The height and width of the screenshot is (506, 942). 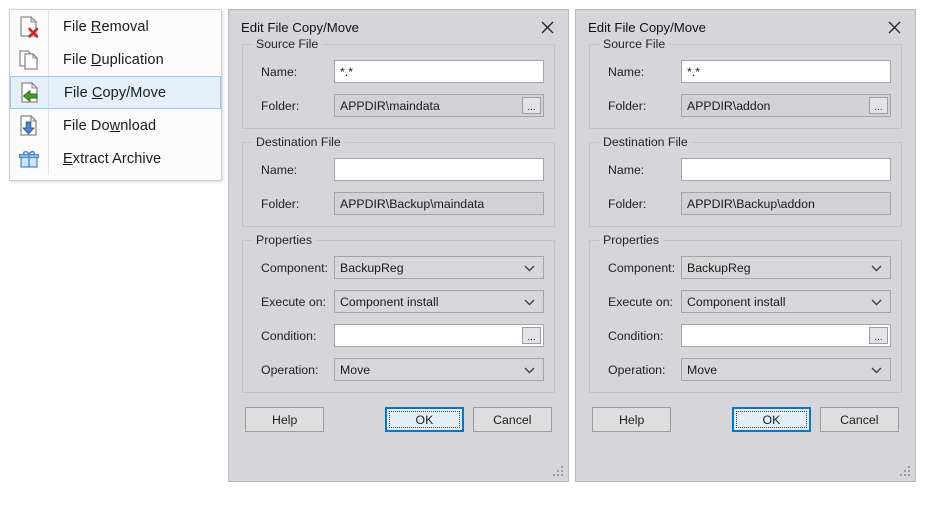 I want to click on file-remove-icon, so click(x=29, y=26).